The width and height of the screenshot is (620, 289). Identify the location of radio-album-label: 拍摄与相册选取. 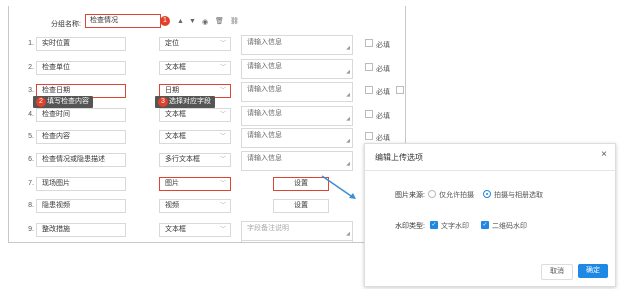
(518, 195).